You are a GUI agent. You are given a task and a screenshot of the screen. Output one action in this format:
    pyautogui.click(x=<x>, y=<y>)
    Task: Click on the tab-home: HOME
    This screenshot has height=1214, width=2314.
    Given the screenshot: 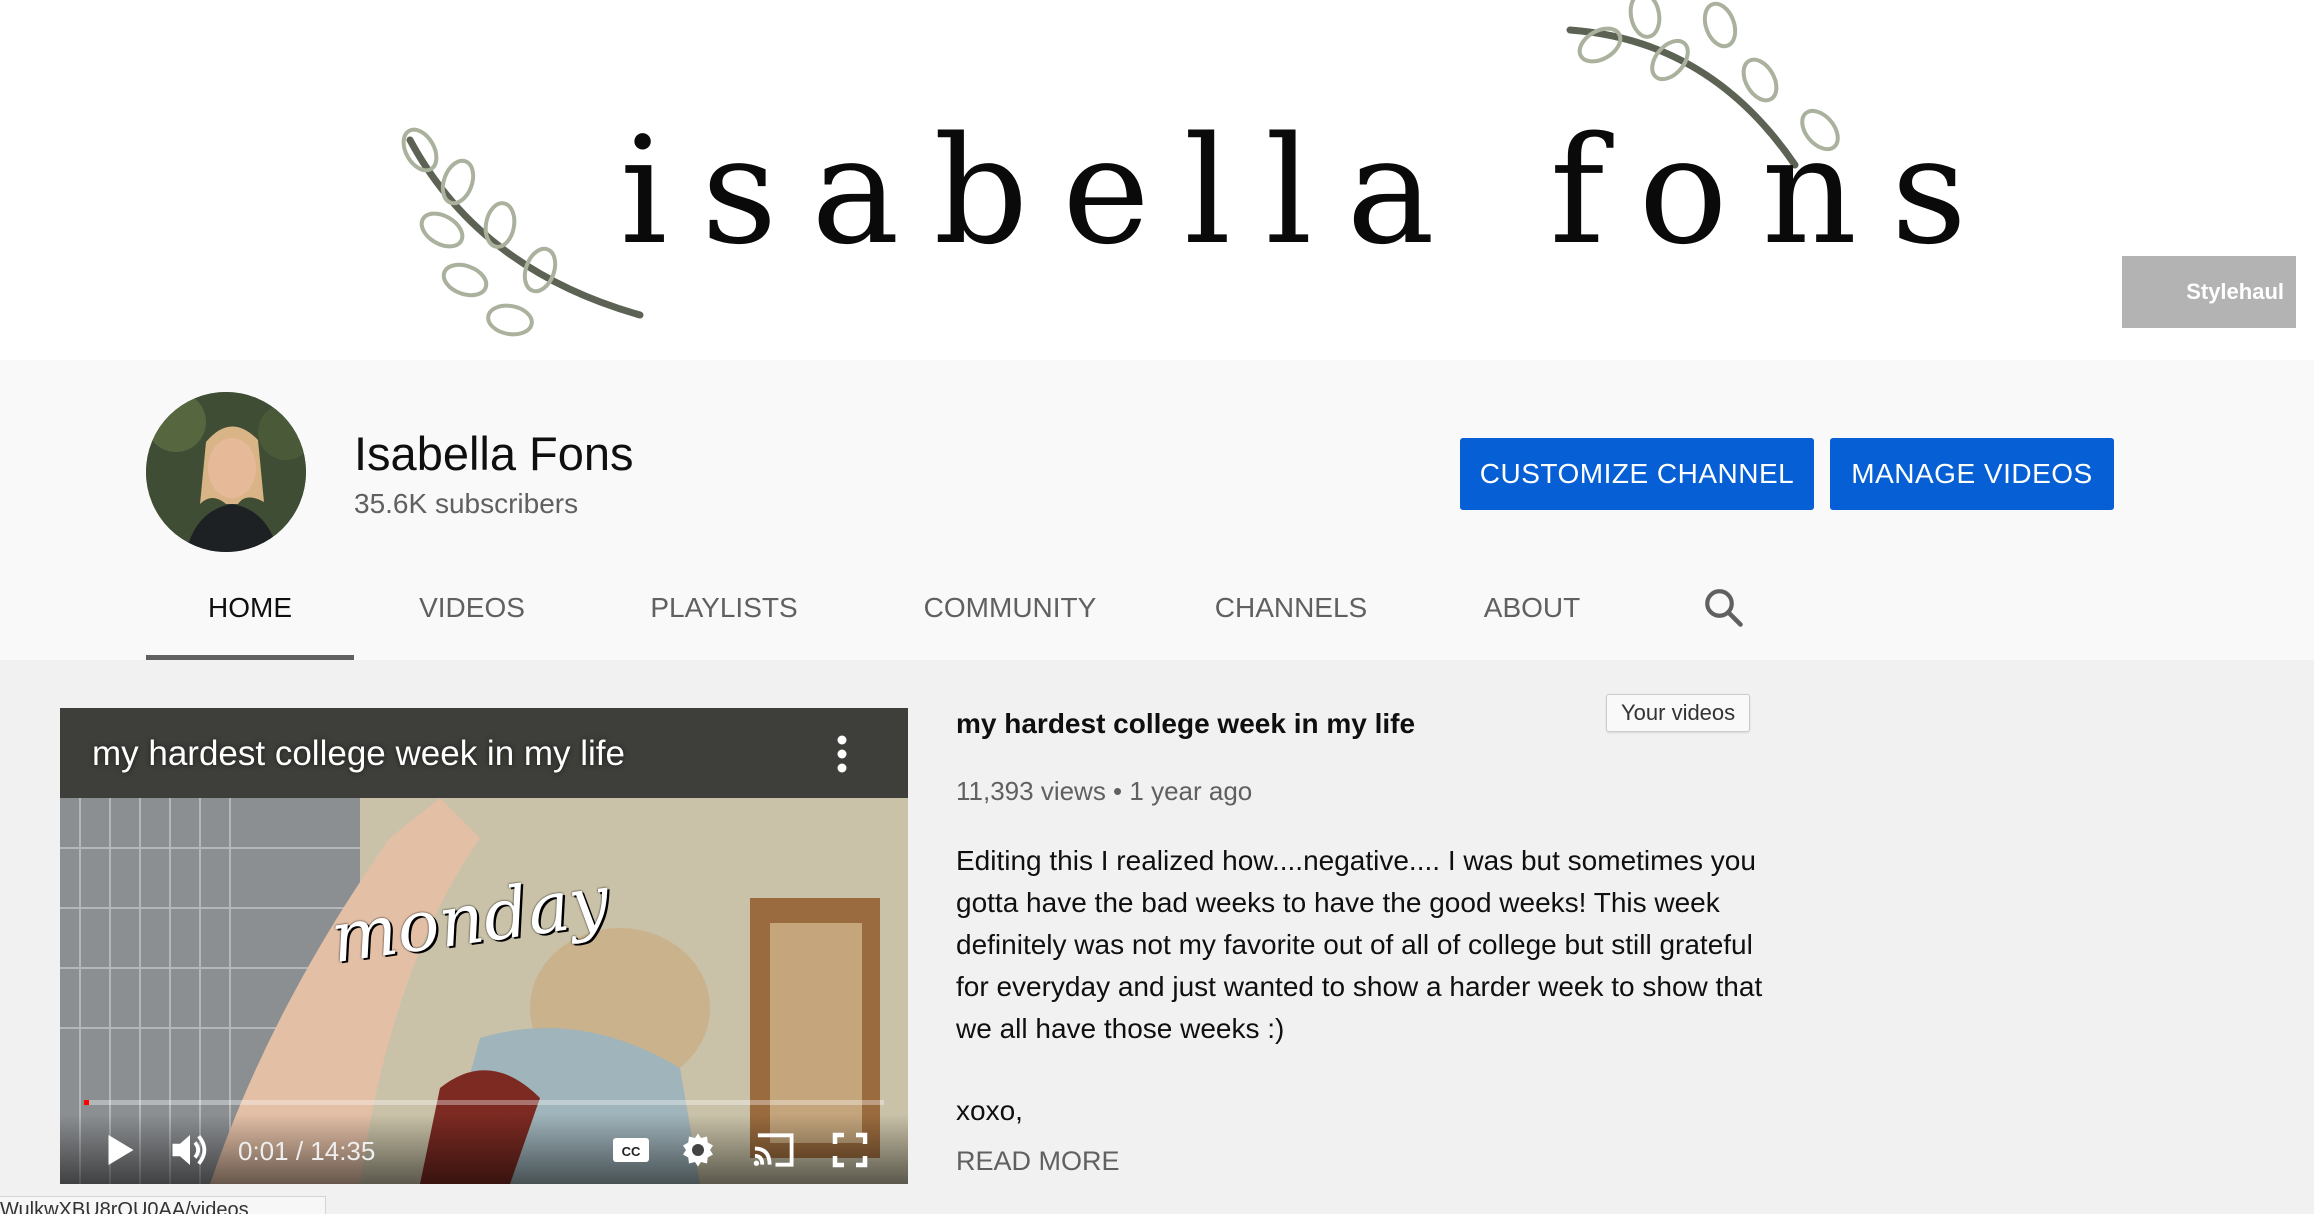 What is the action you would take?
    pyautogui.click(x=250, y=608)
    